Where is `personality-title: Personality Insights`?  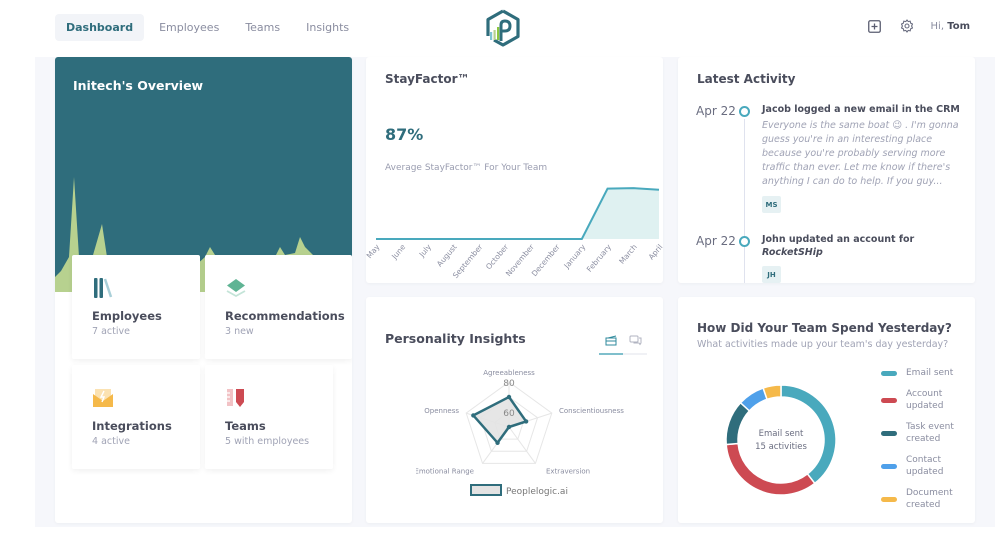 personality-title: Personality Insights is located at coordinates (455, 338).